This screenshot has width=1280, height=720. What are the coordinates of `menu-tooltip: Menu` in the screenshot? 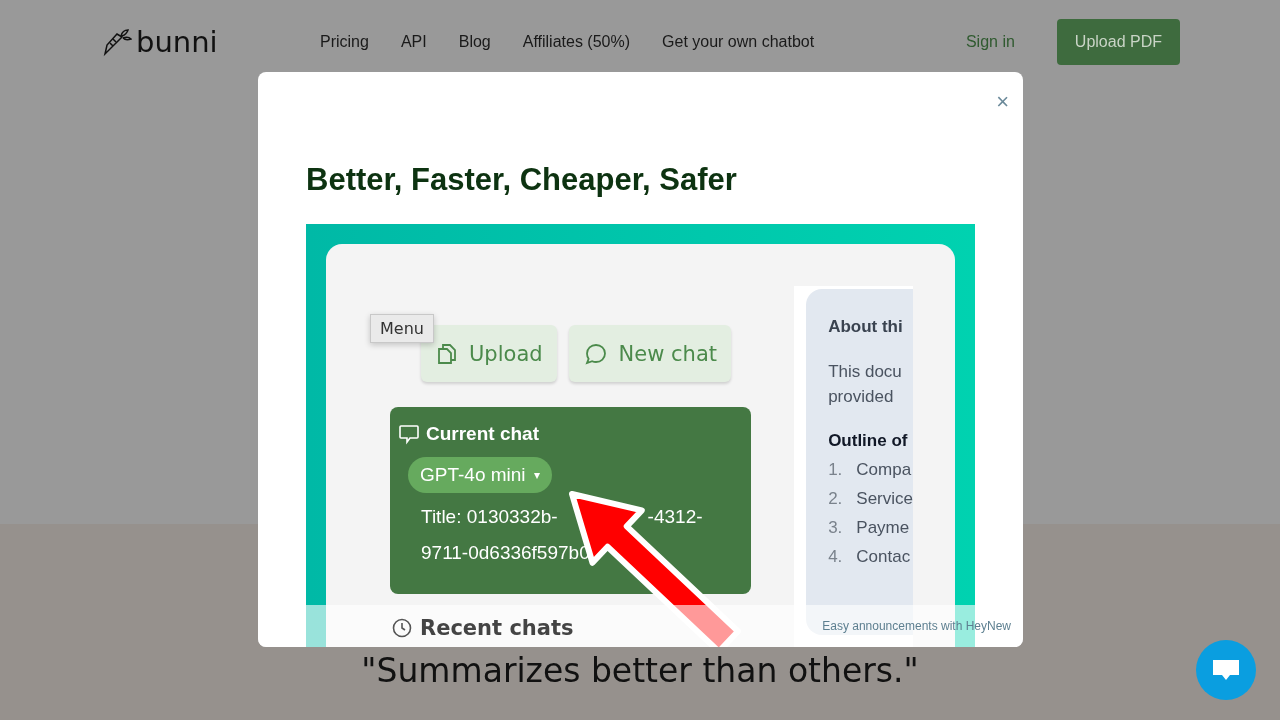 It's located at (402, 328).